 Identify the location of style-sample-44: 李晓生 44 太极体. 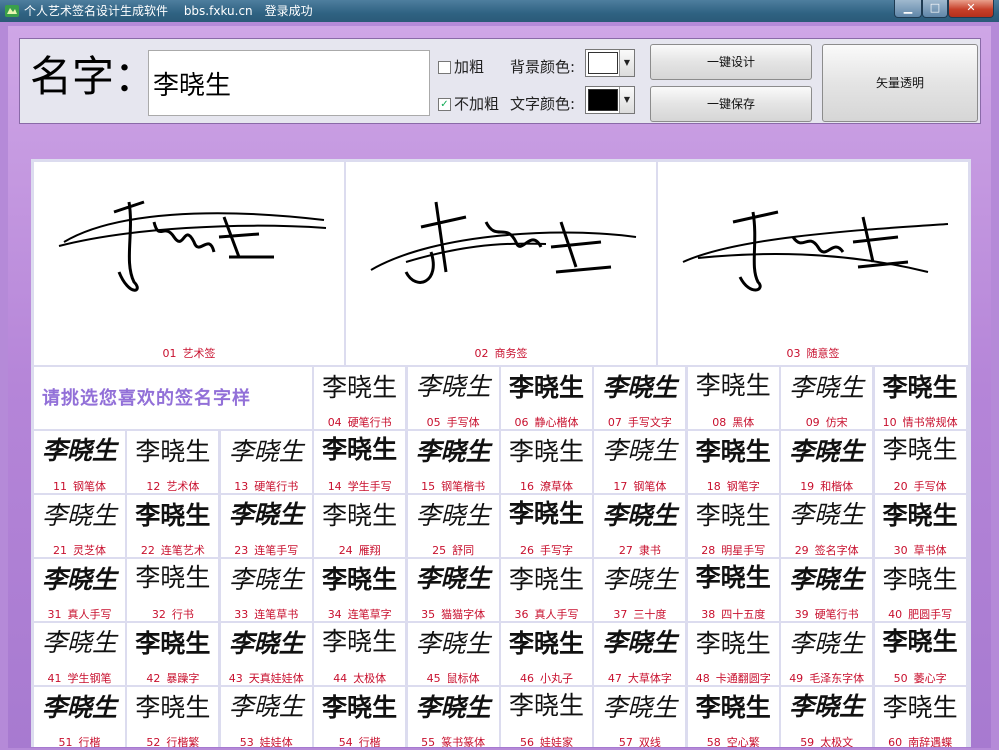
(360, 654).